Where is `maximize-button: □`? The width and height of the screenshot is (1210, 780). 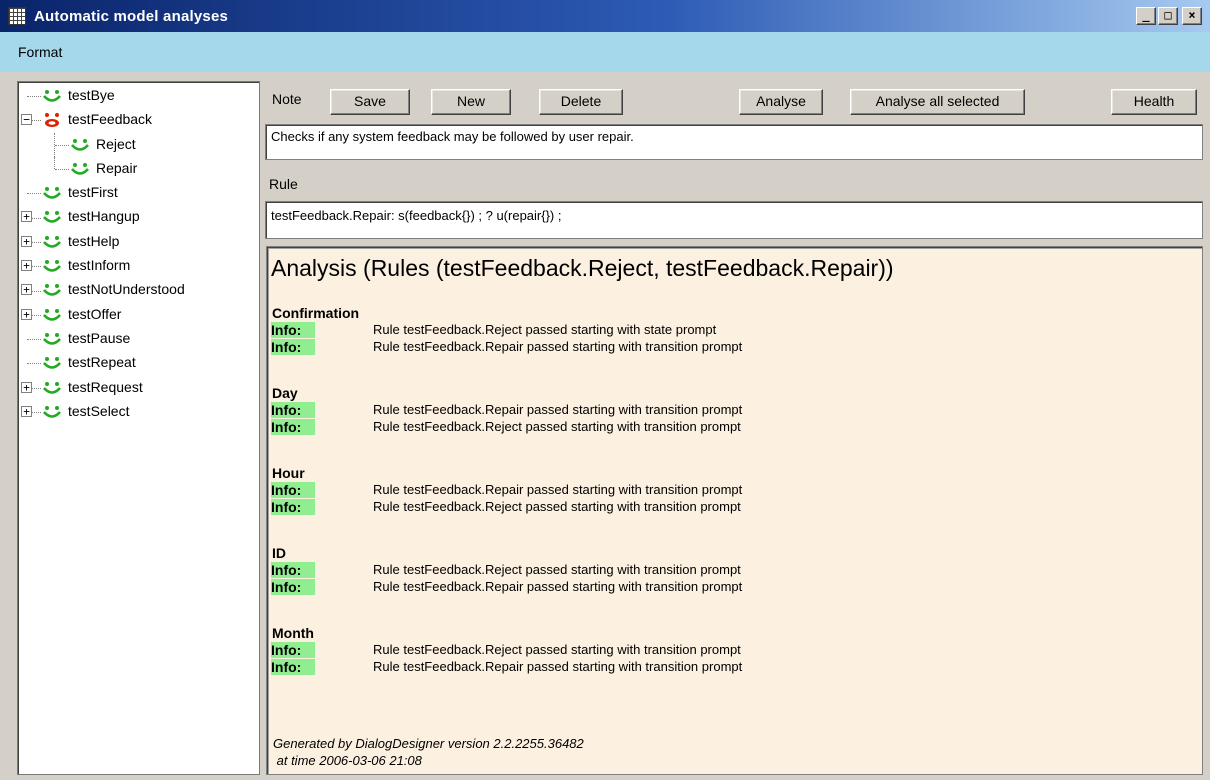 maximize-button: □ is located at coordinates (1168, 16).